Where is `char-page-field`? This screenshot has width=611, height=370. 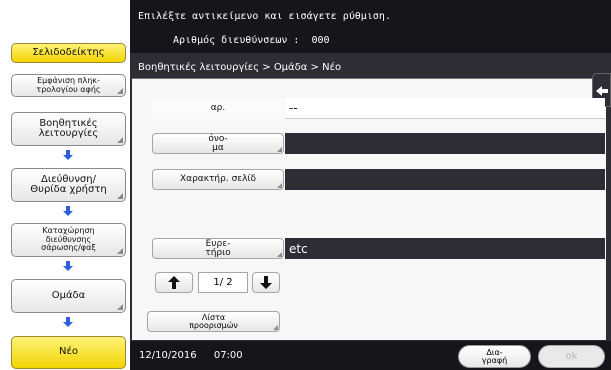 char-page-field is located at coordinates (445, 179).